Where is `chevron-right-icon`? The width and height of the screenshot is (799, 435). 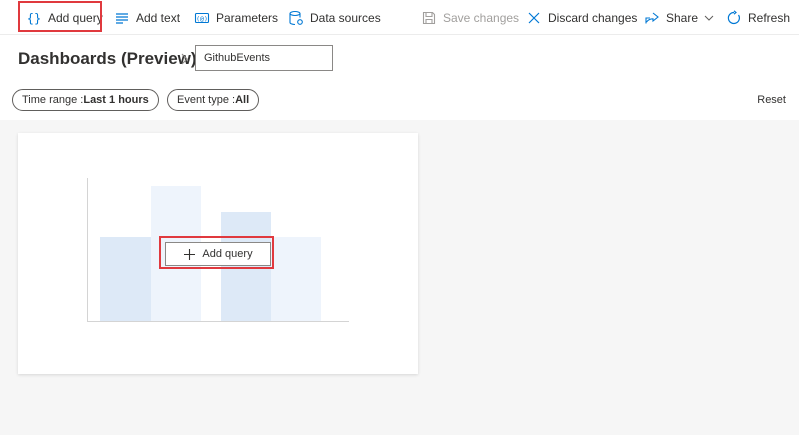 chevron-right-icon is located at coordinates (184, 59).